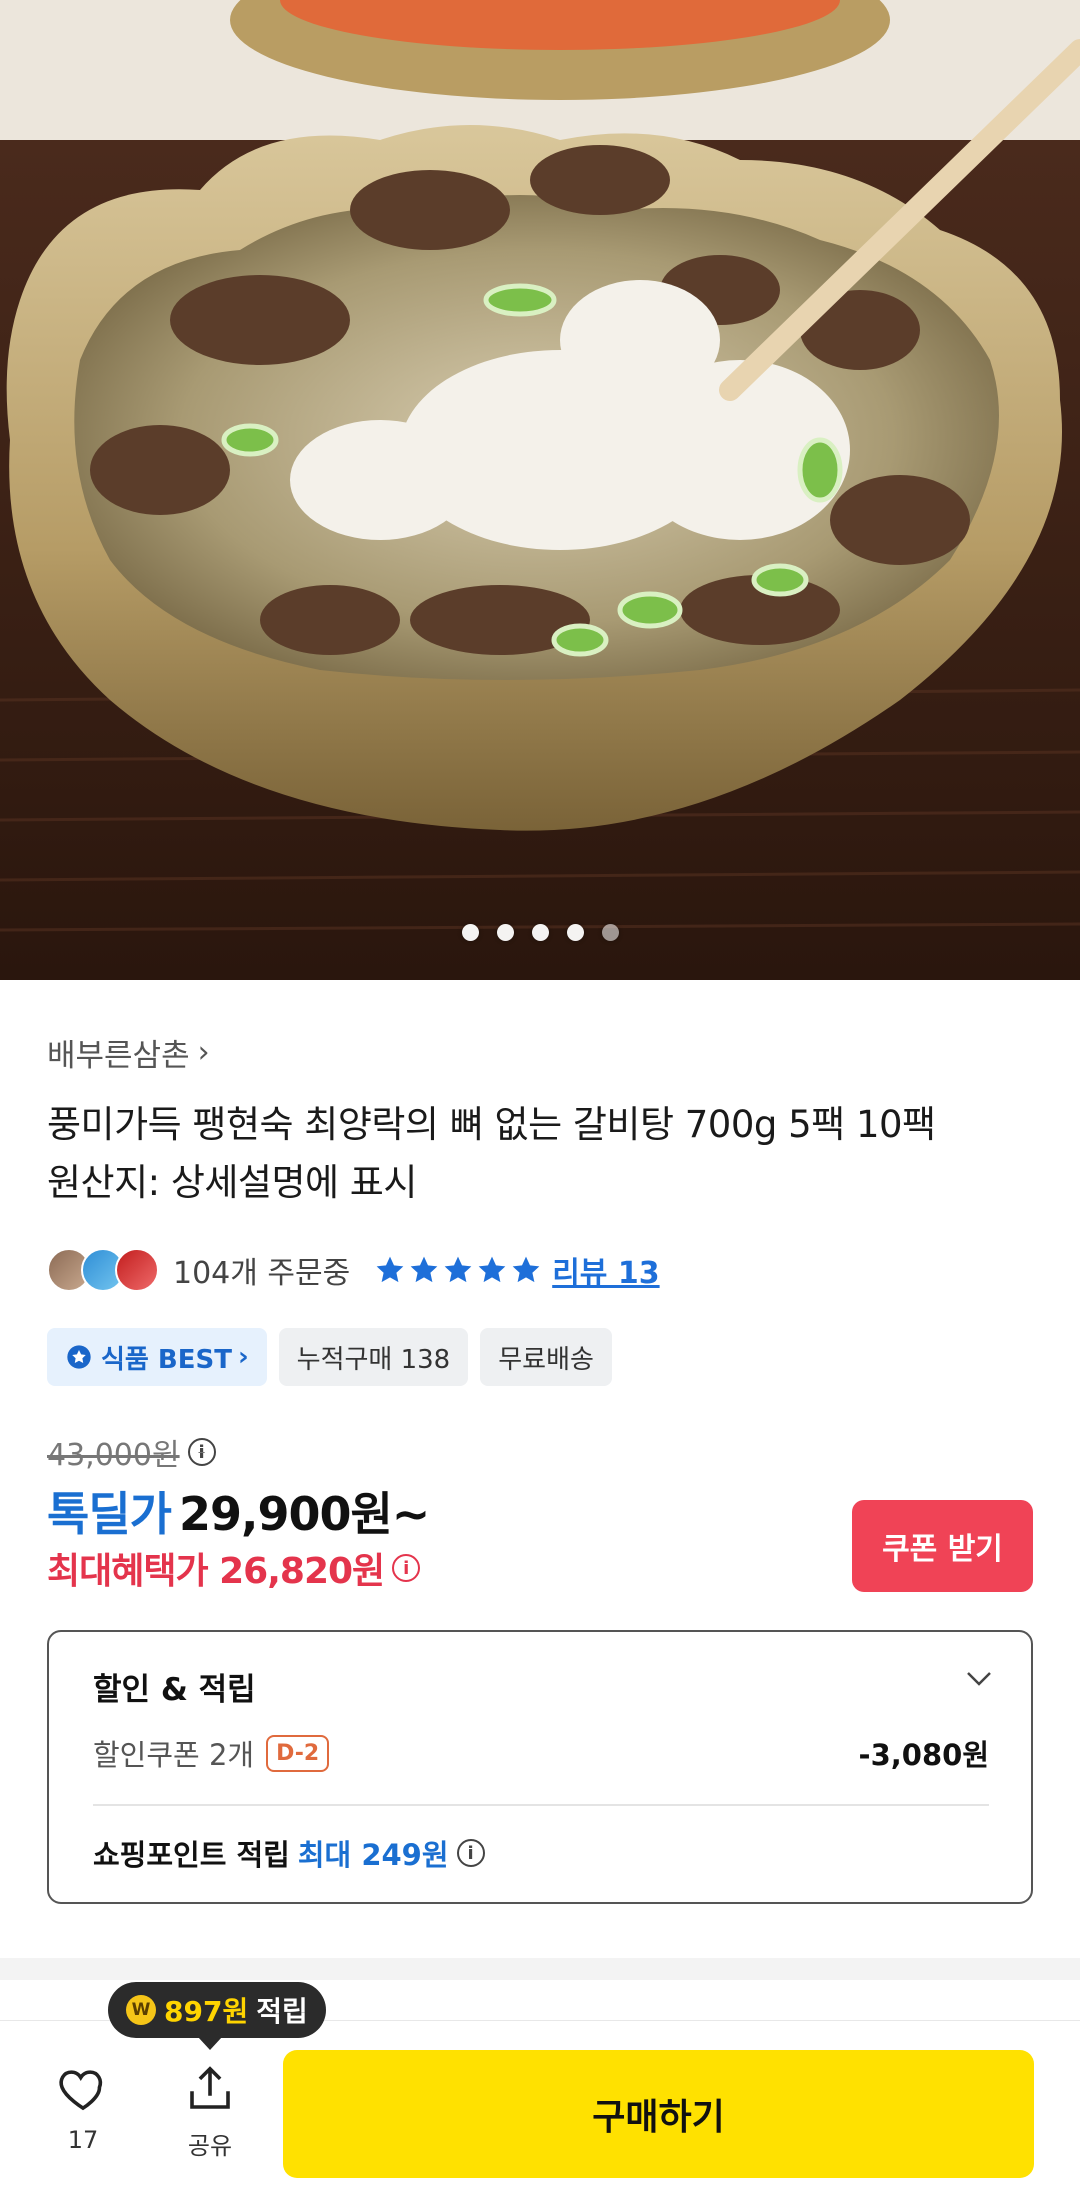  Describe the element at coordinates (353, 1270) in the screenshot. I see `product-stats: 104개 주문중 리뷰 13` at that location.